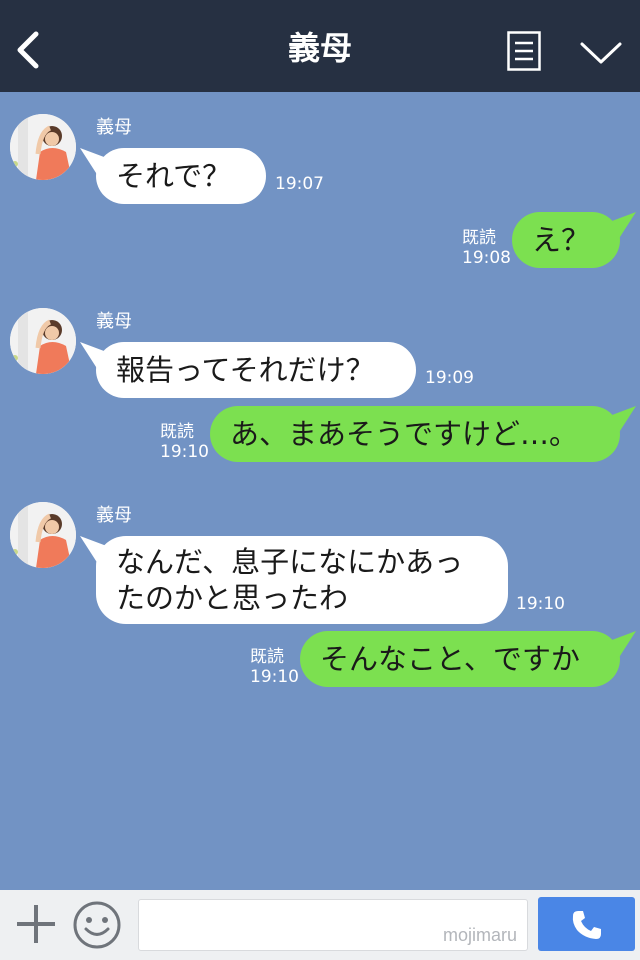  Describe the element at coordinates (97, 925) in the screenshot. I see `emoji-icon` at that location.